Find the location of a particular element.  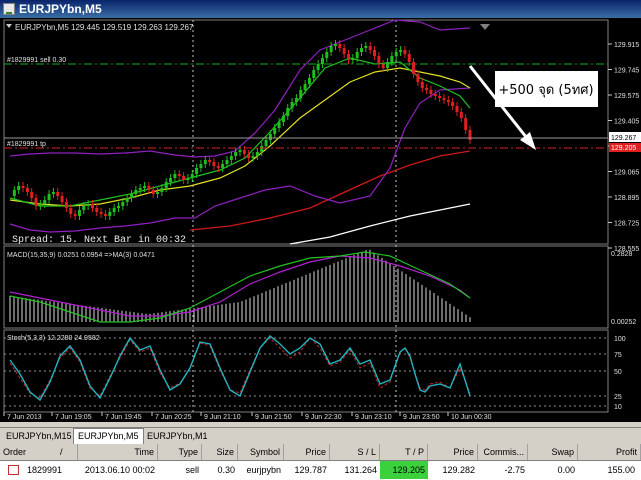

col-swap: Swap is located at coordinates (553, 452).